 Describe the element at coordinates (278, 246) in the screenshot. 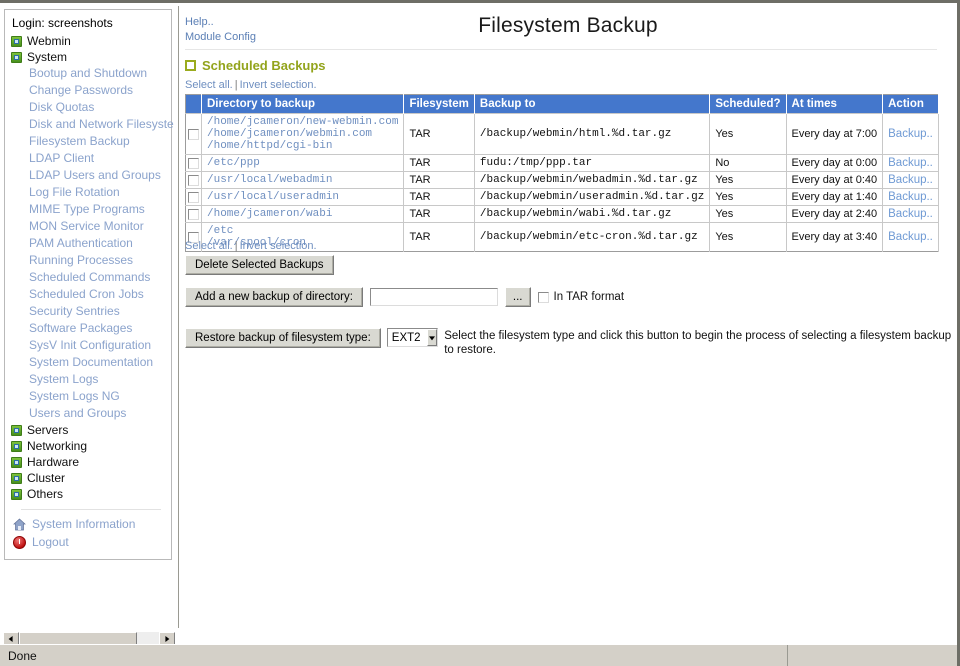

I see `invert-selection-link-bottom: Invert selection.` at that location.